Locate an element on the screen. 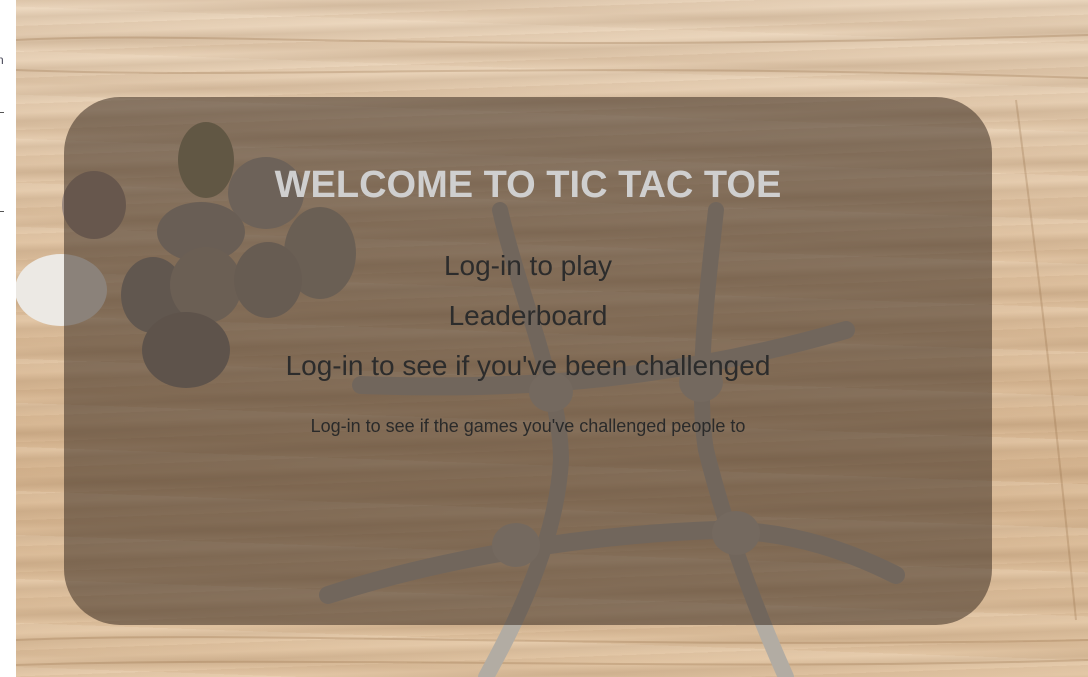  login-to-play-link: Log-in to play is located at coordinates (528, 266).